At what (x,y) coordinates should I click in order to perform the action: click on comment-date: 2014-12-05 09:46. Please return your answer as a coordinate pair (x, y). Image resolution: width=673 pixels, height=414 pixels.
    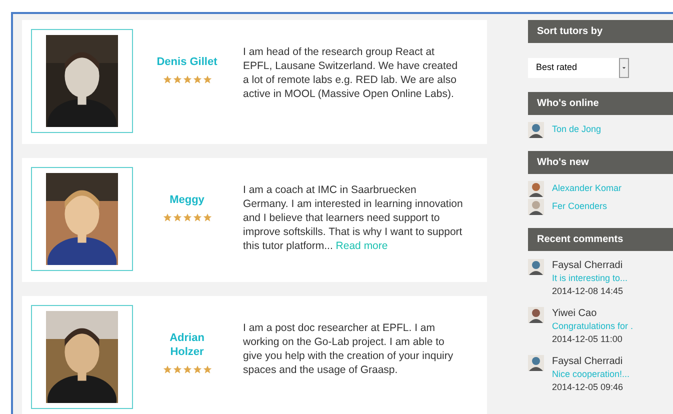
    Looking at the image, I should click on (588, 387).